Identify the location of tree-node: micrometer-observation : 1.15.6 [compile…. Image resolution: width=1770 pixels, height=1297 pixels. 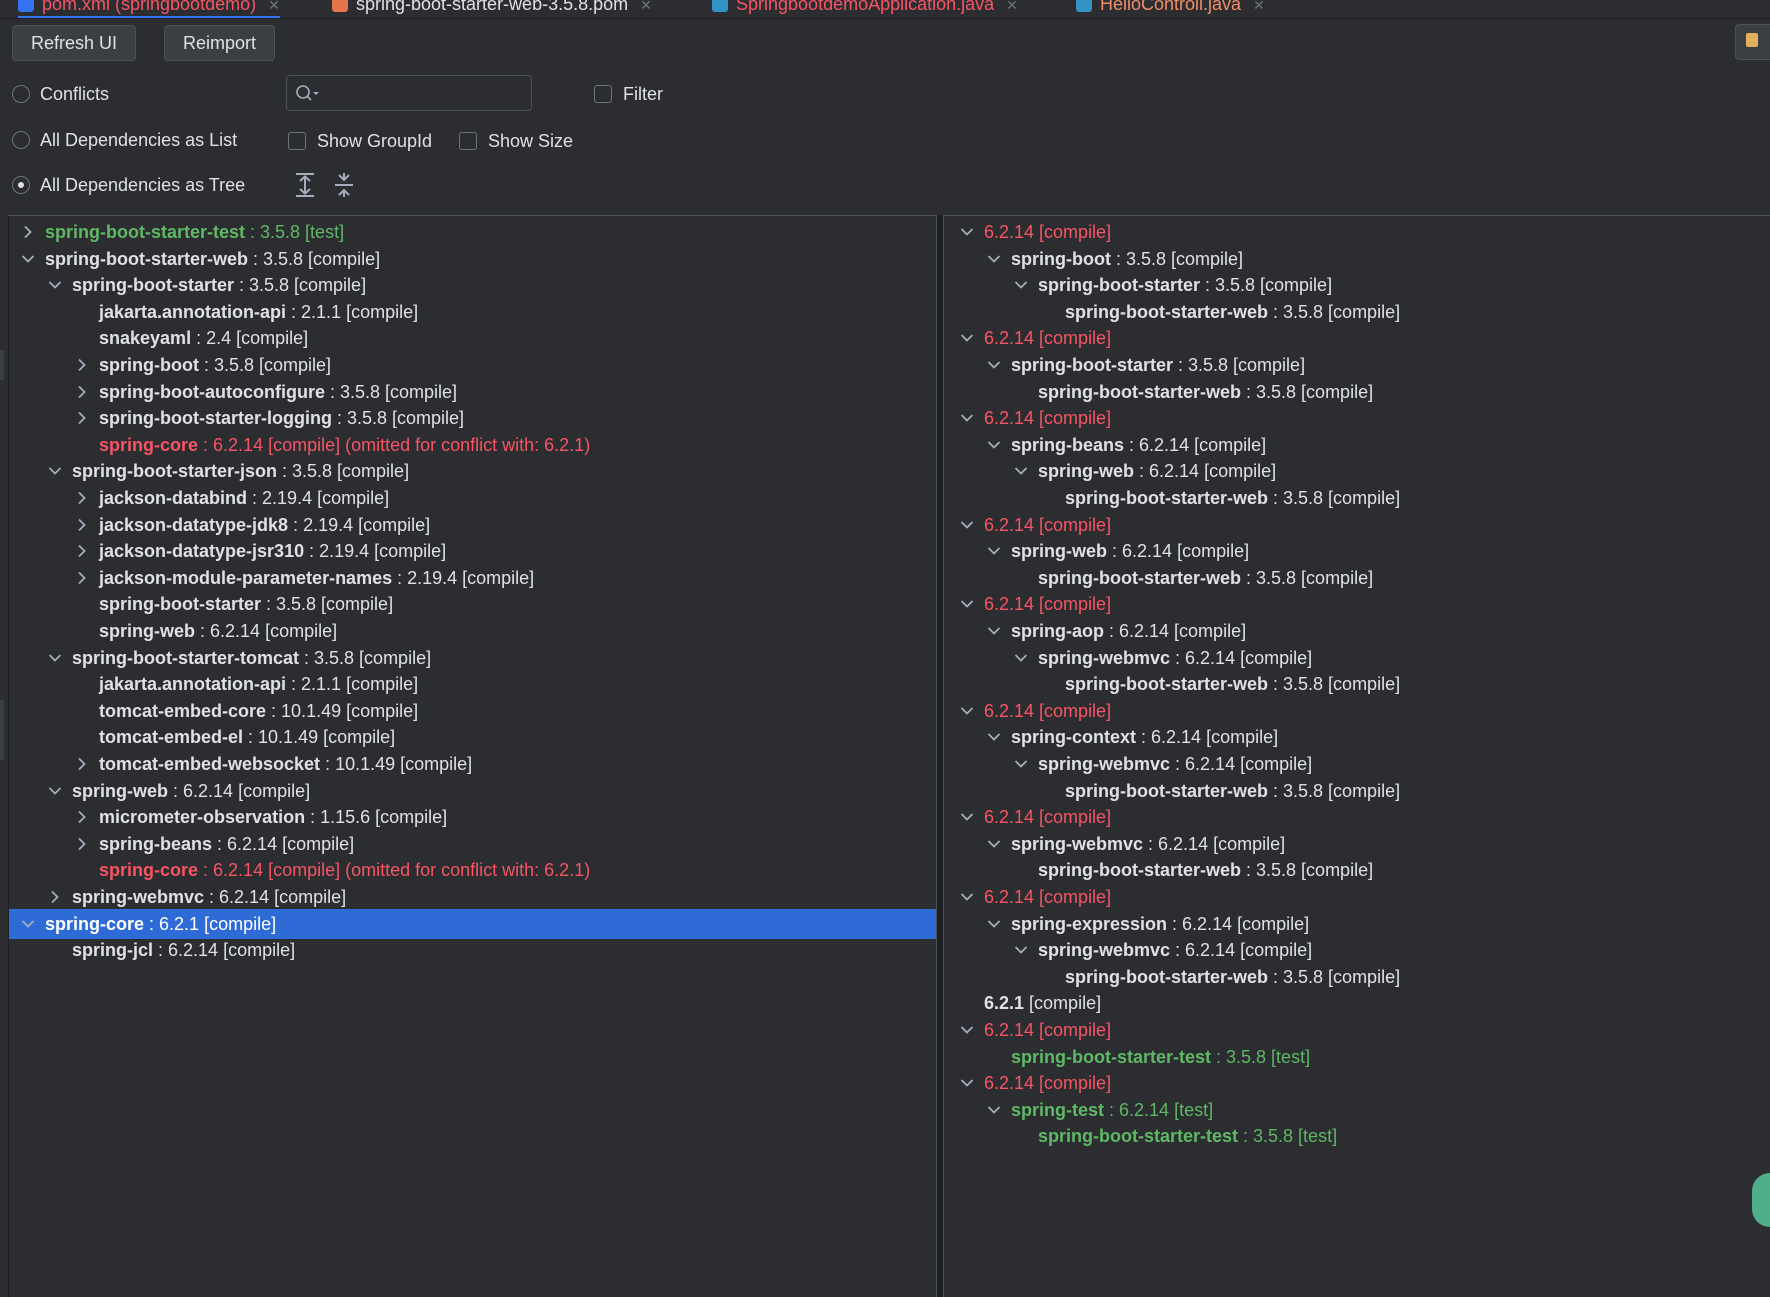
(473, 817).